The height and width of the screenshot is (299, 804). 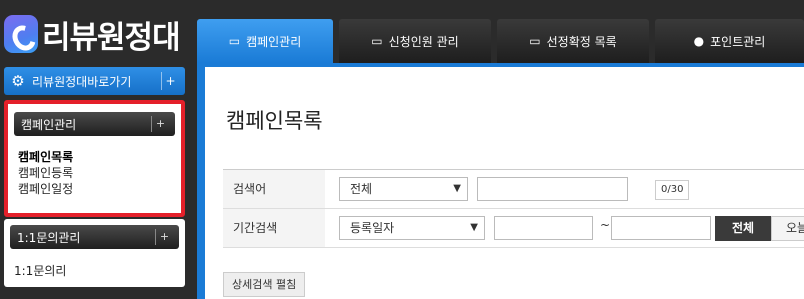 What do you see at coordinates (21, 34) in the screenshot?
I see `logo-icon` at bounding box center [21, 34].